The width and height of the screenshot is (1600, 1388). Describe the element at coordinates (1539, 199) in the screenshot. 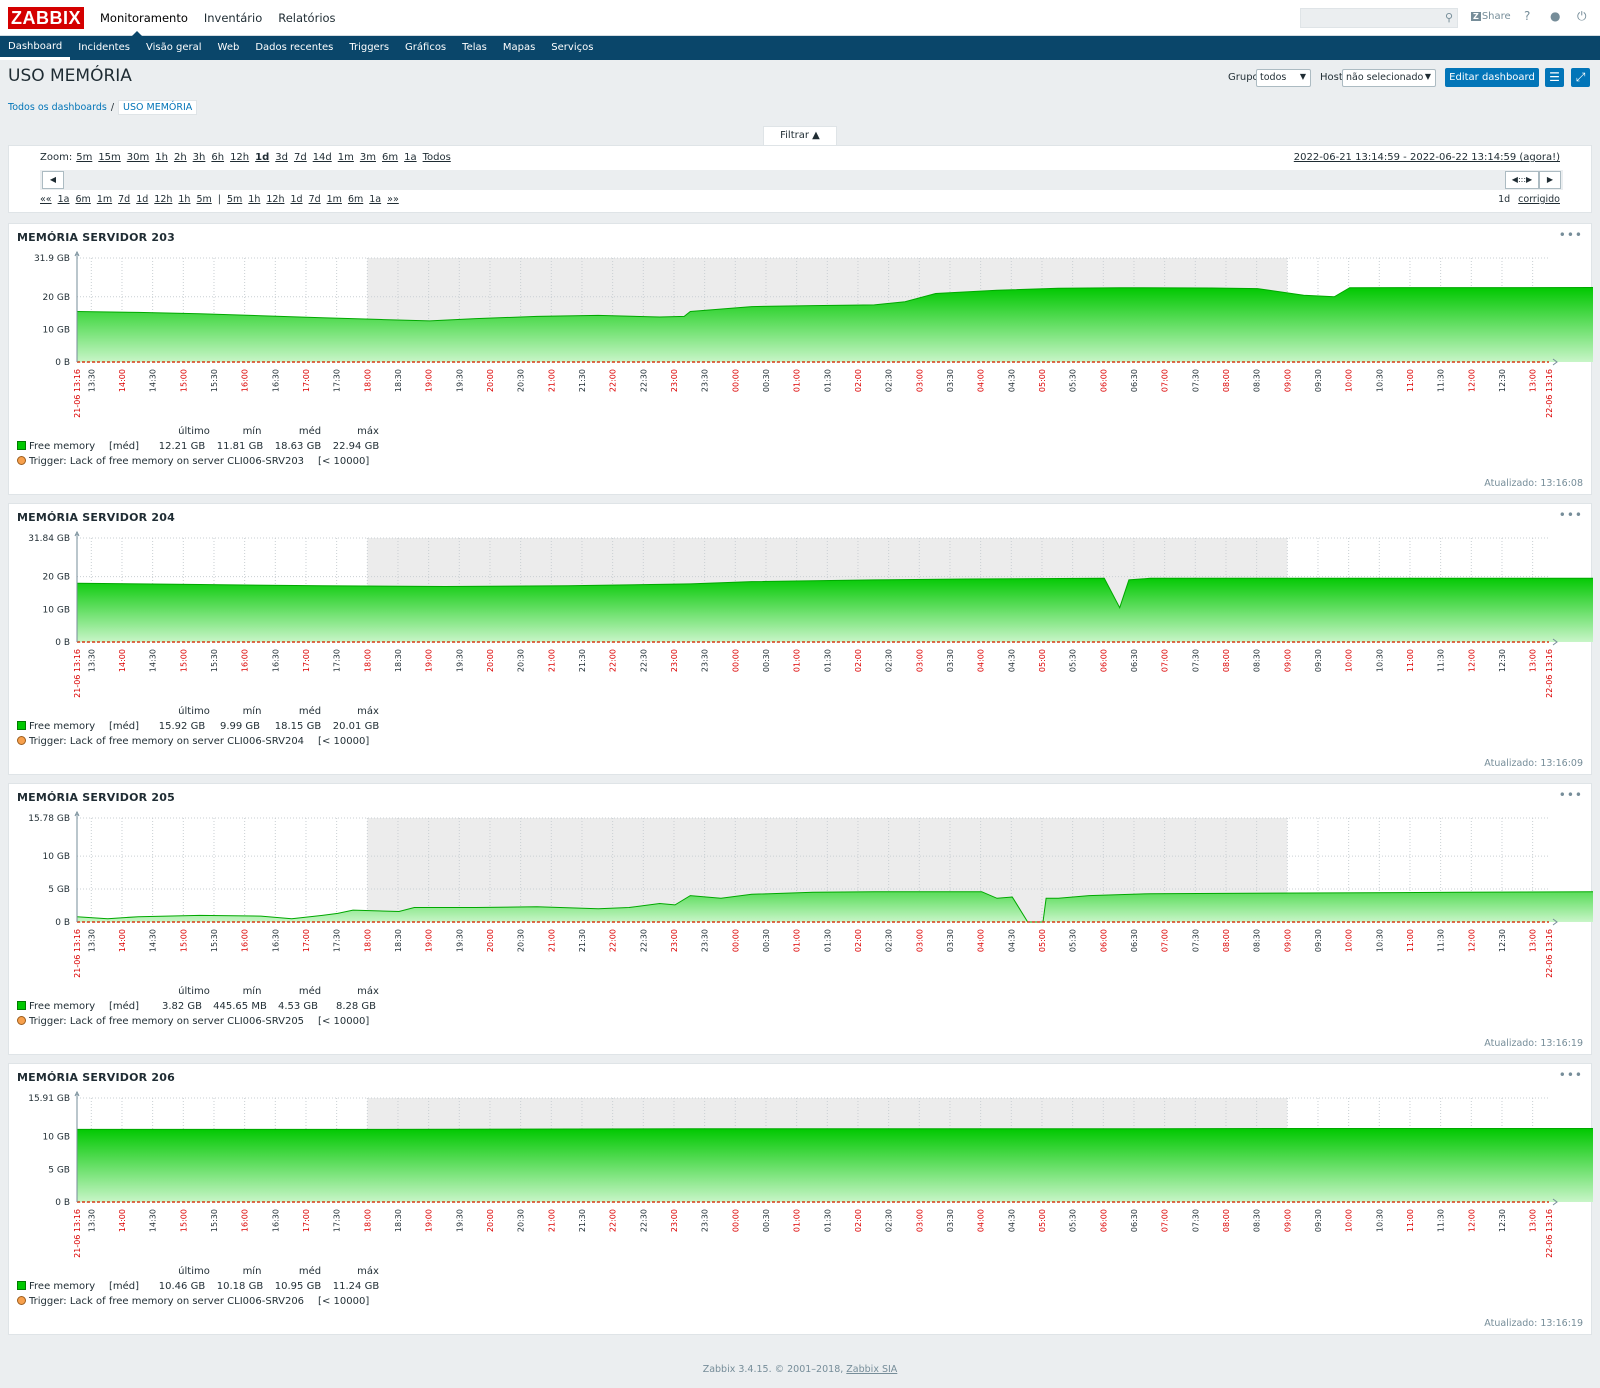

I see `fixed-period-toggle: corrigido` at that location.